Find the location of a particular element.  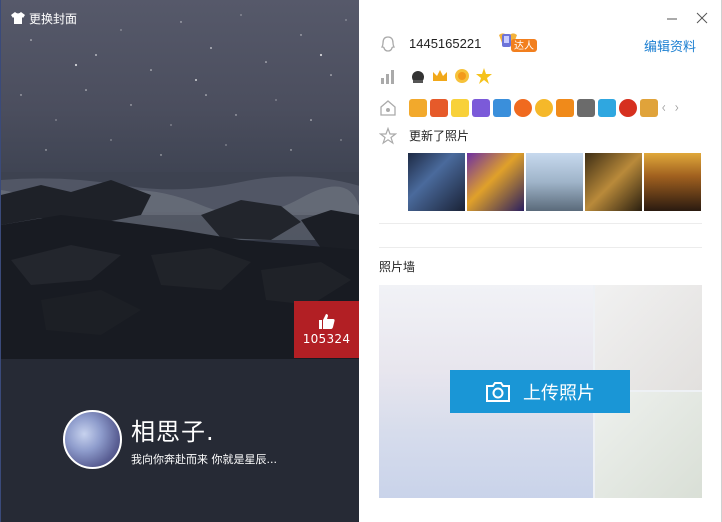

badge-9-icon is located at coordinates (586, 108).